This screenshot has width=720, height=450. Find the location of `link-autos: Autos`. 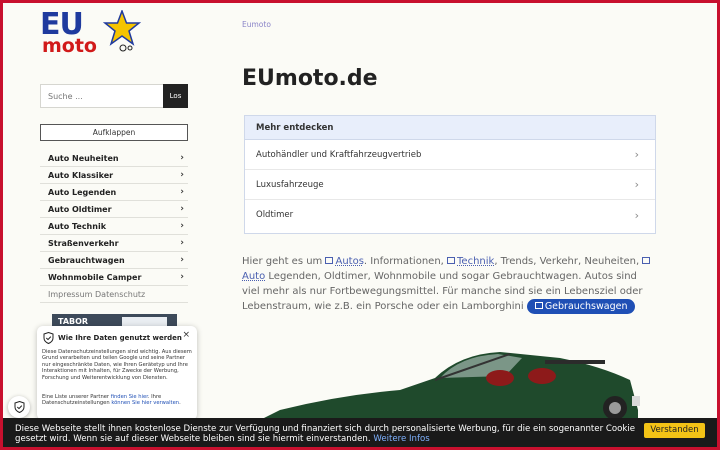

link-autos: Autos is located at coordinates (349, 261).